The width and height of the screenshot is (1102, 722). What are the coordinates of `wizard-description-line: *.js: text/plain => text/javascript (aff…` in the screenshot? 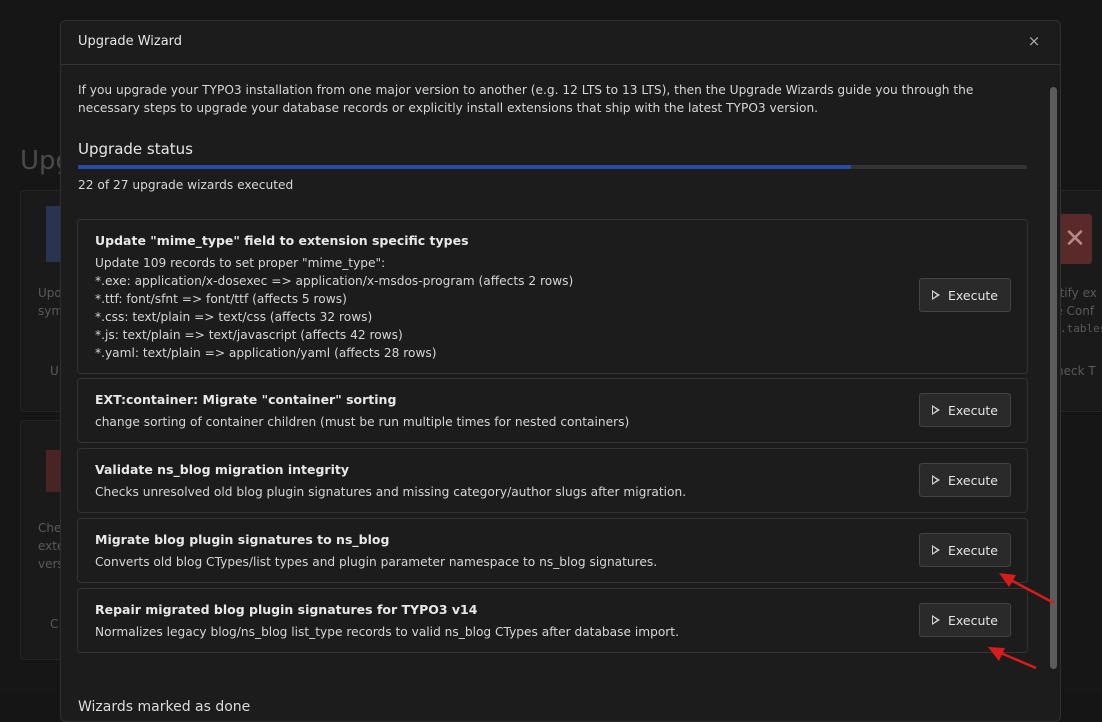 It's located at (249, 335).